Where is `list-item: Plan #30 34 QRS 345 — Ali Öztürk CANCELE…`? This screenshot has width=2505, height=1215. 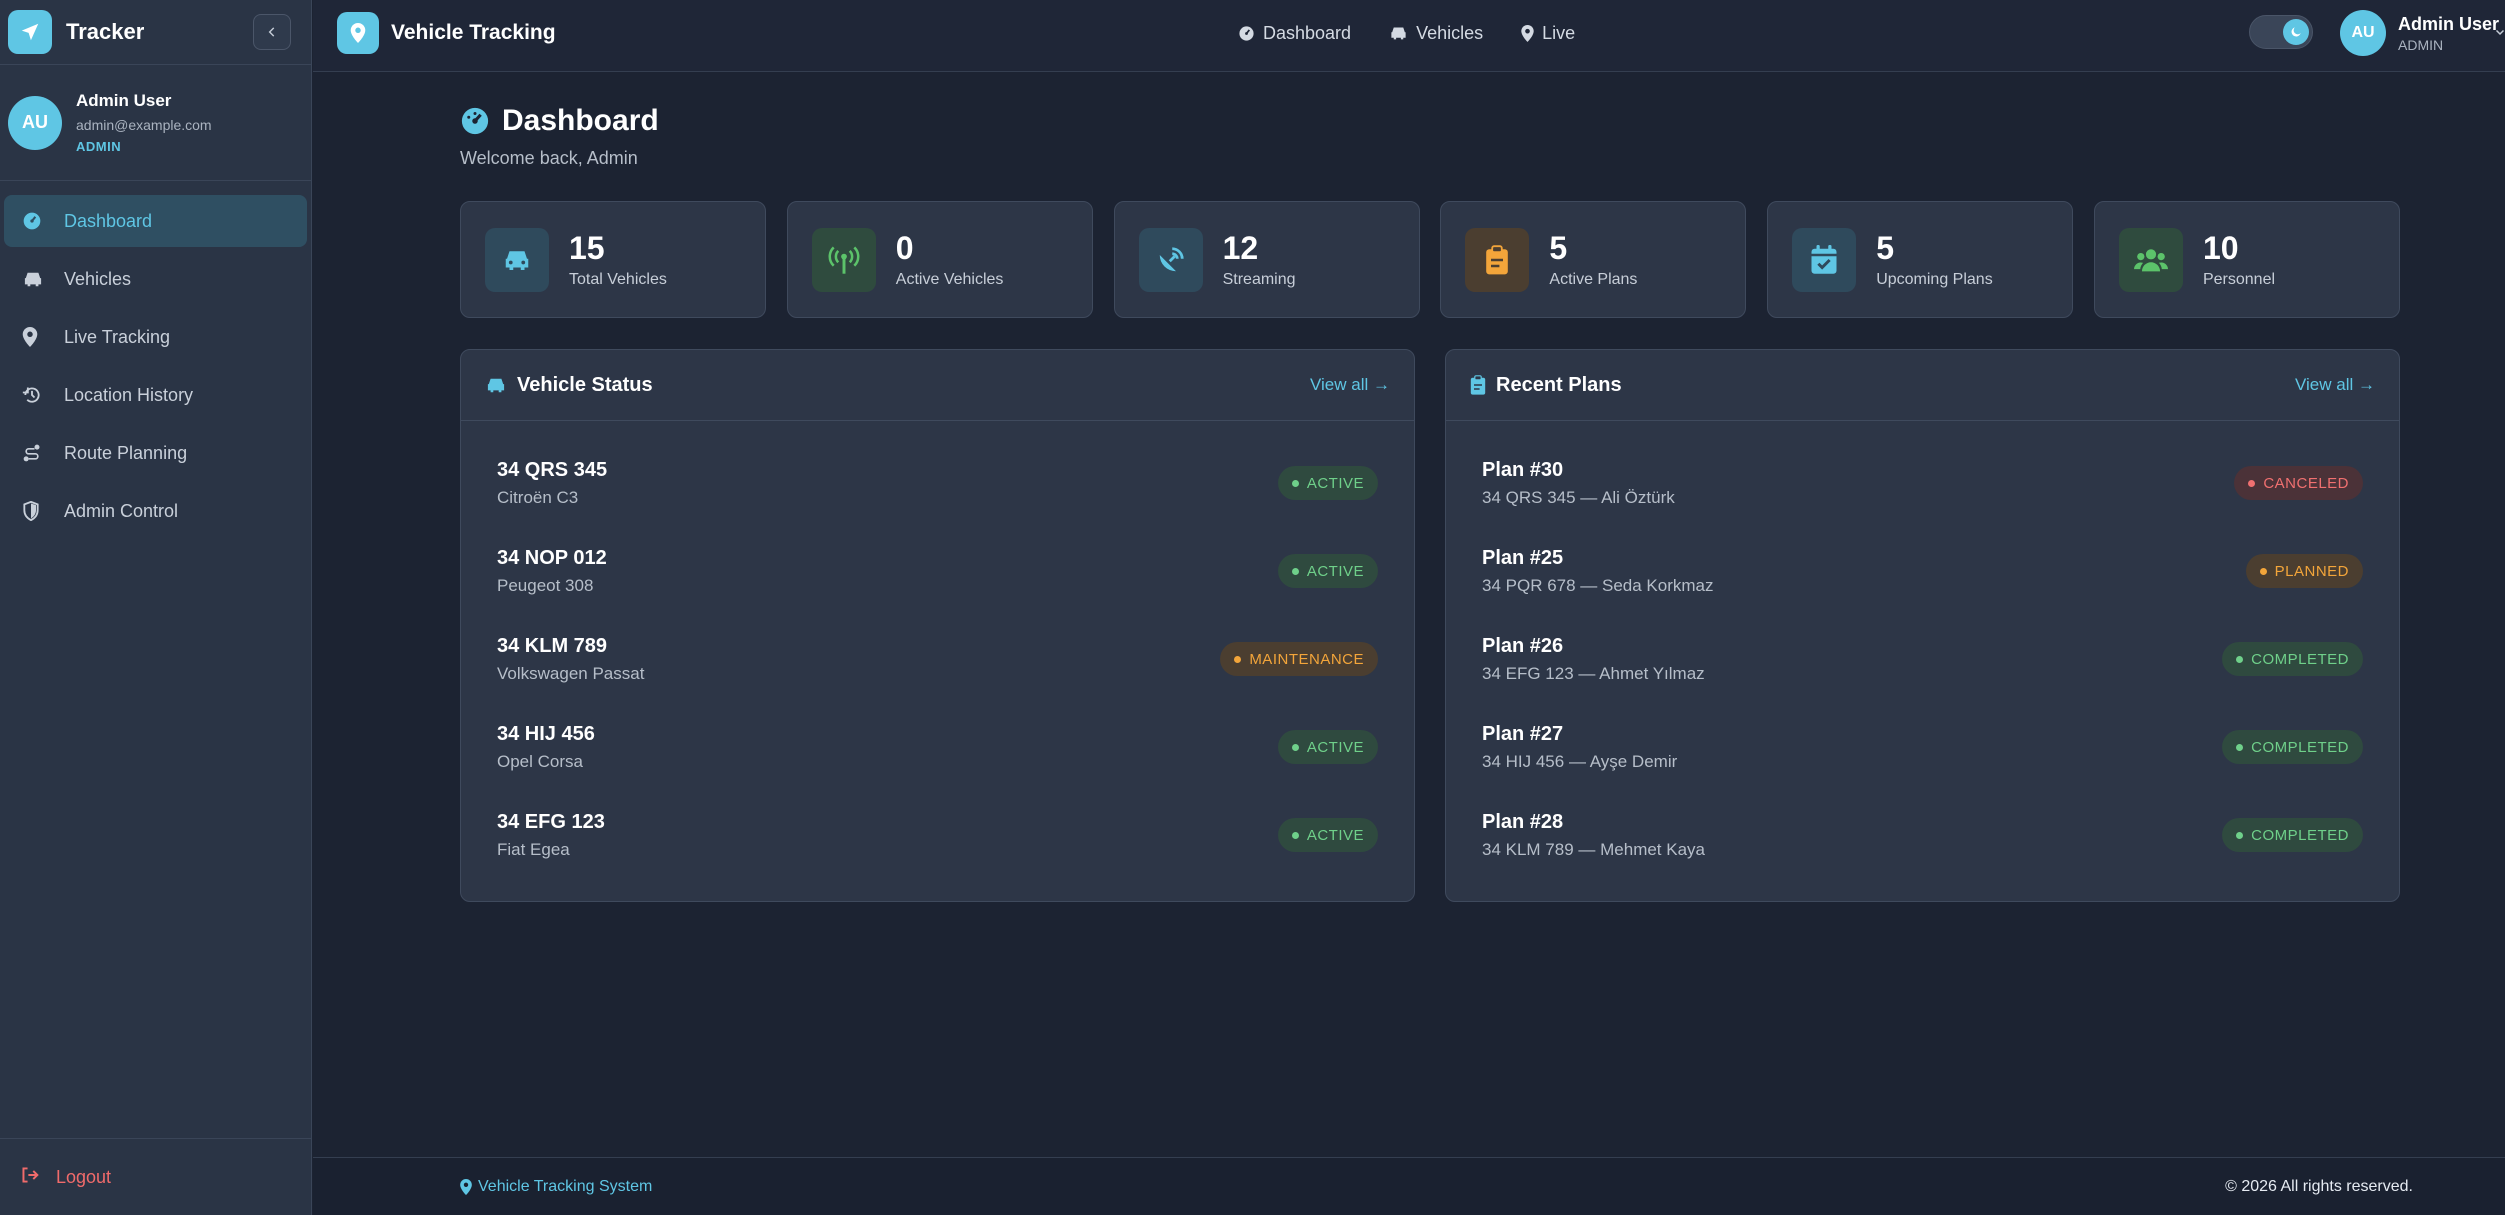 list-item: Plan #30 34 QRS 345 — Ali Öztürk CANCELE… is located at coordinates (1922, 483).